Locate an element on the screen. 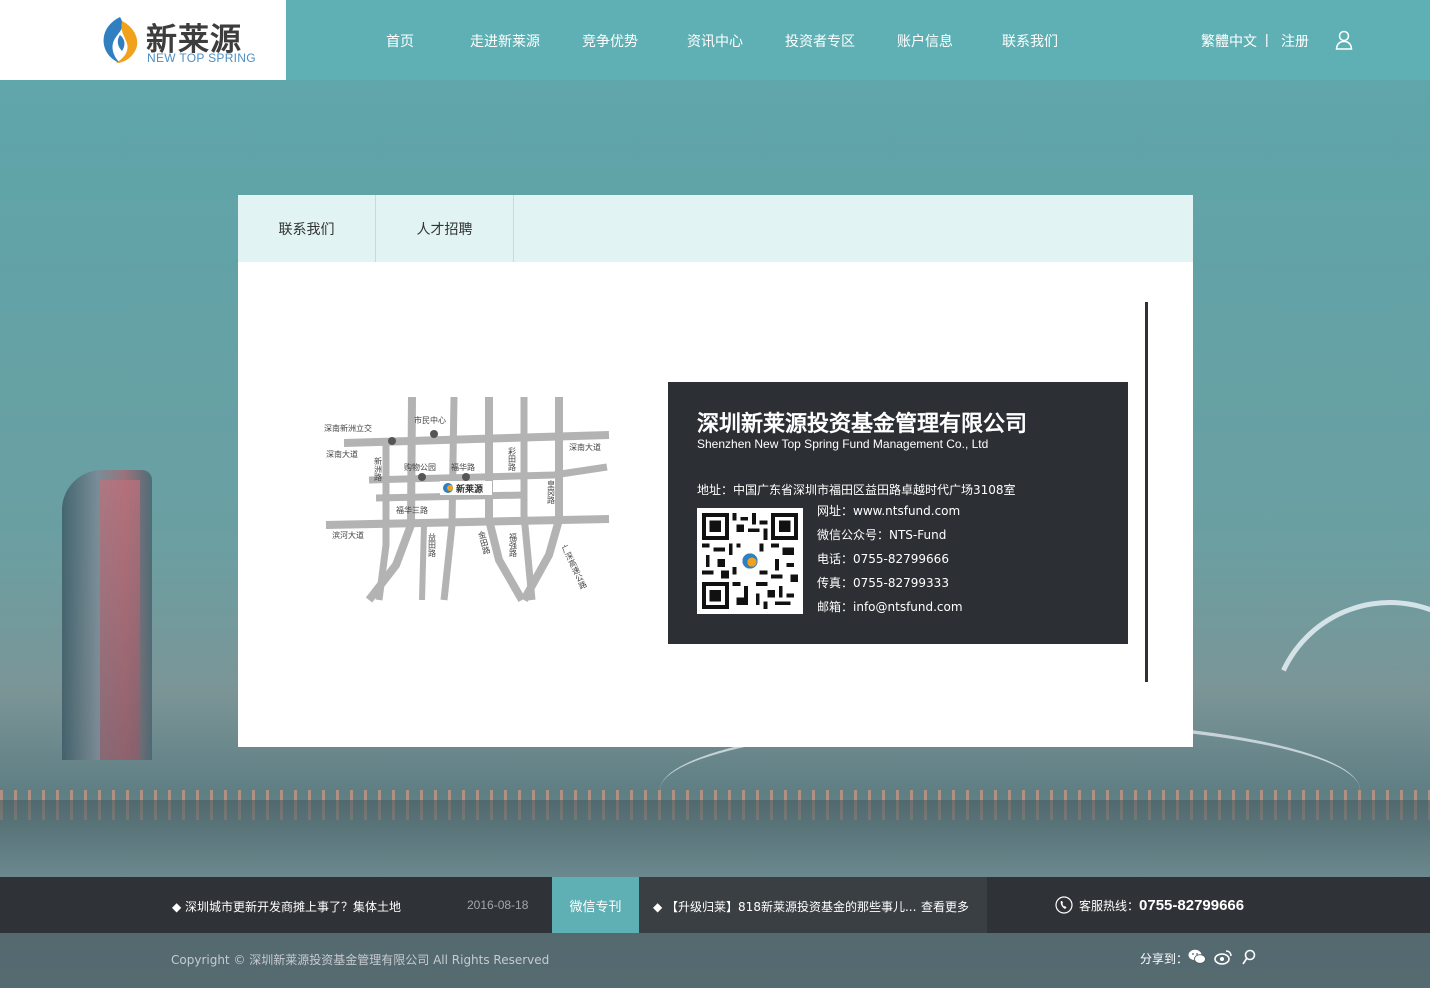  hotline-label: 客服热线： is located at coordinates (1109, 906).